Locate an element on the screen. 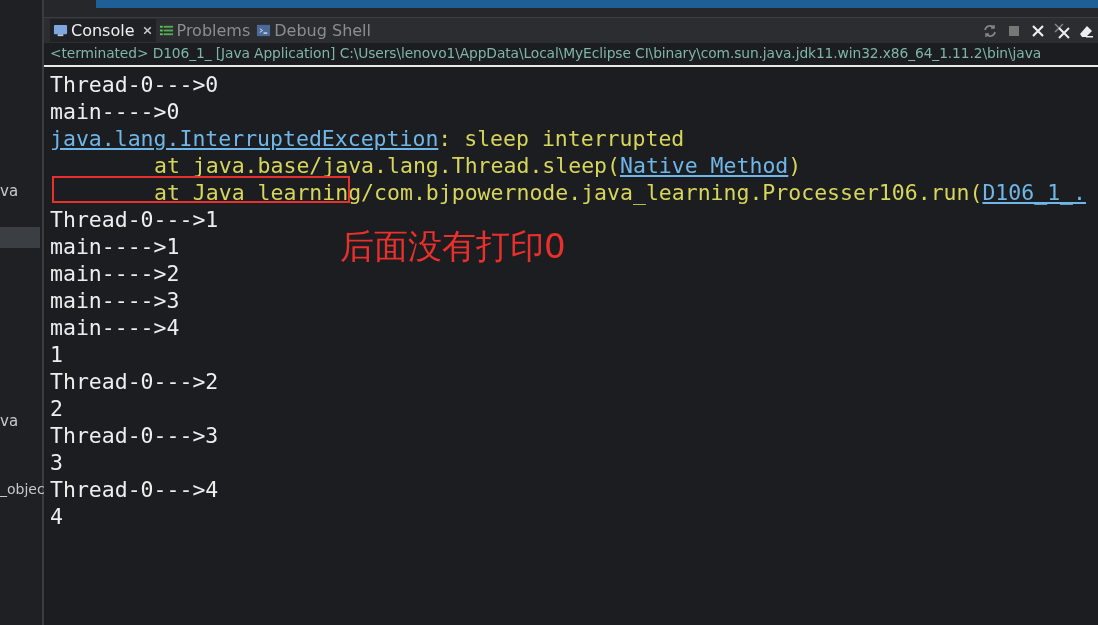 The height and width of the screenshot is (625, 1098). sidebar-item: _objec is located at coordinates (22, 489).